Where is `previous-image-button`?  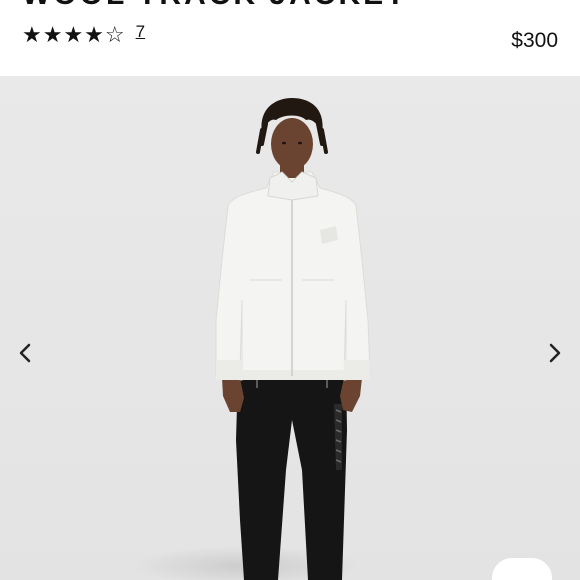
previous-image-button is located at coordinates (25, 353).